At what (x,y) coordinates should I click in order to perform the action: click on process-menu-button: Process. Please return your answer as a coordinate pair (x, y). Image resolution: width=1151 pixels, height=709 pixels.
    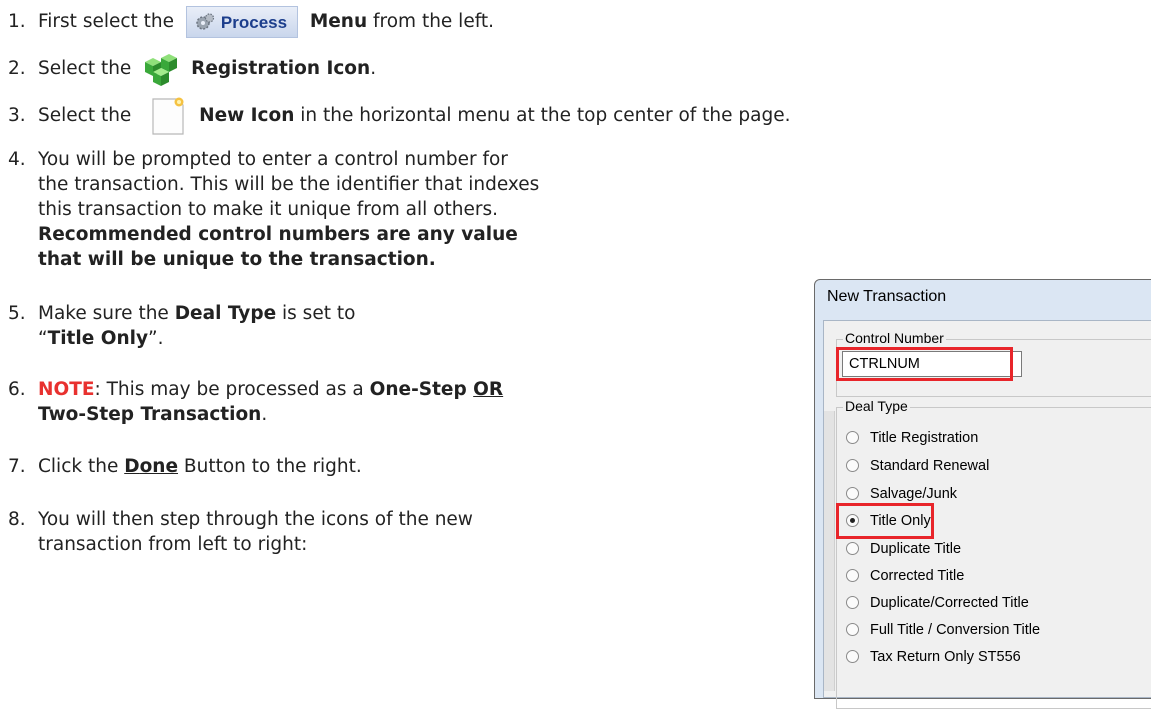
    Looking at the image, I should click on (241, 22).